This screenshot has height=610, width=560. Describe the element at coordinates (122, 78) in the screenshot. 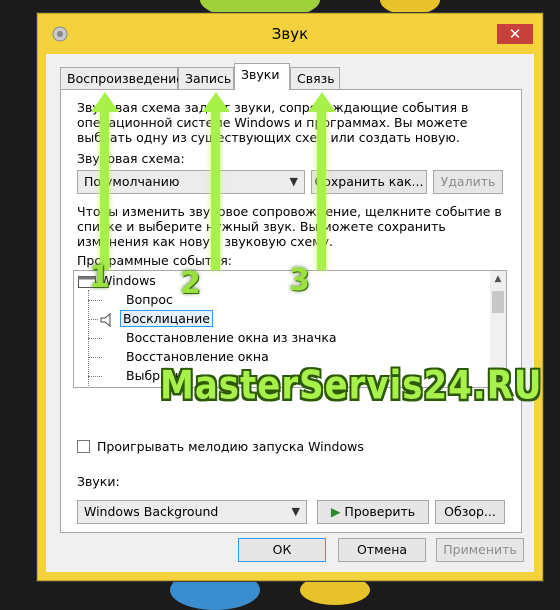

I see `tab-playback: Воспроизведение` at that location.